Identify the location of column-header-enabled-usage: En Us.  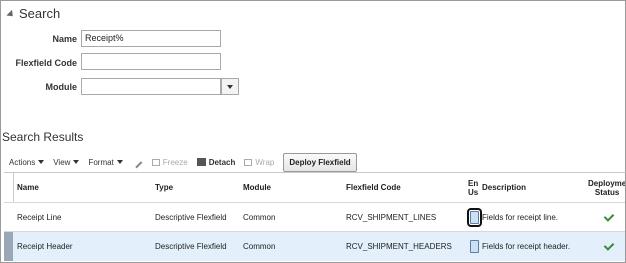
(474, 187).